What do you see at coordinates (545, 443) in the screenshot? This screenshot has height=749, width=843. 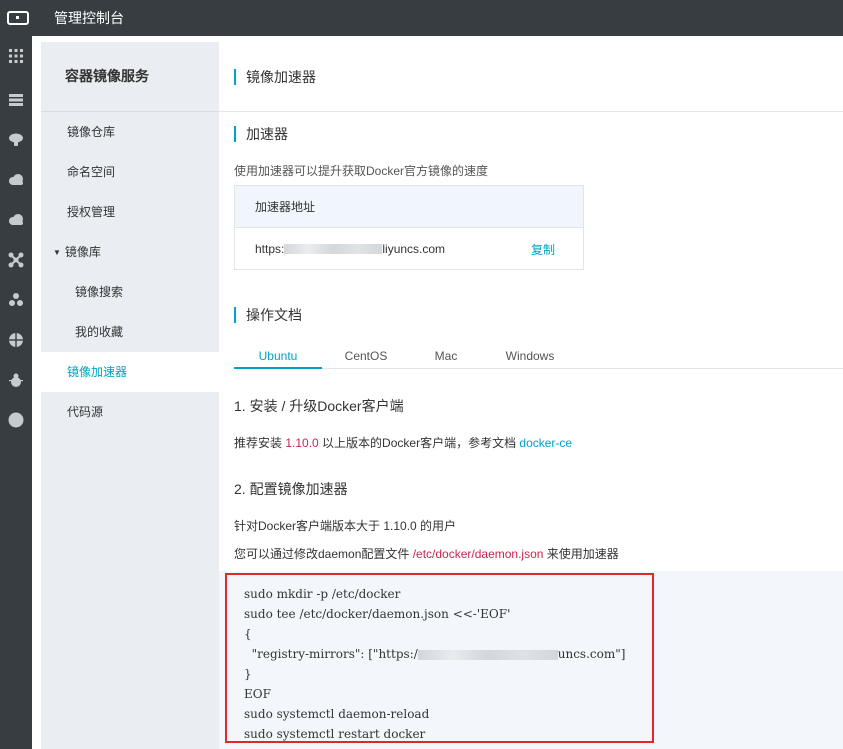 I see `docker-ce-link: docker-ce` at bounding box center [545, 443].